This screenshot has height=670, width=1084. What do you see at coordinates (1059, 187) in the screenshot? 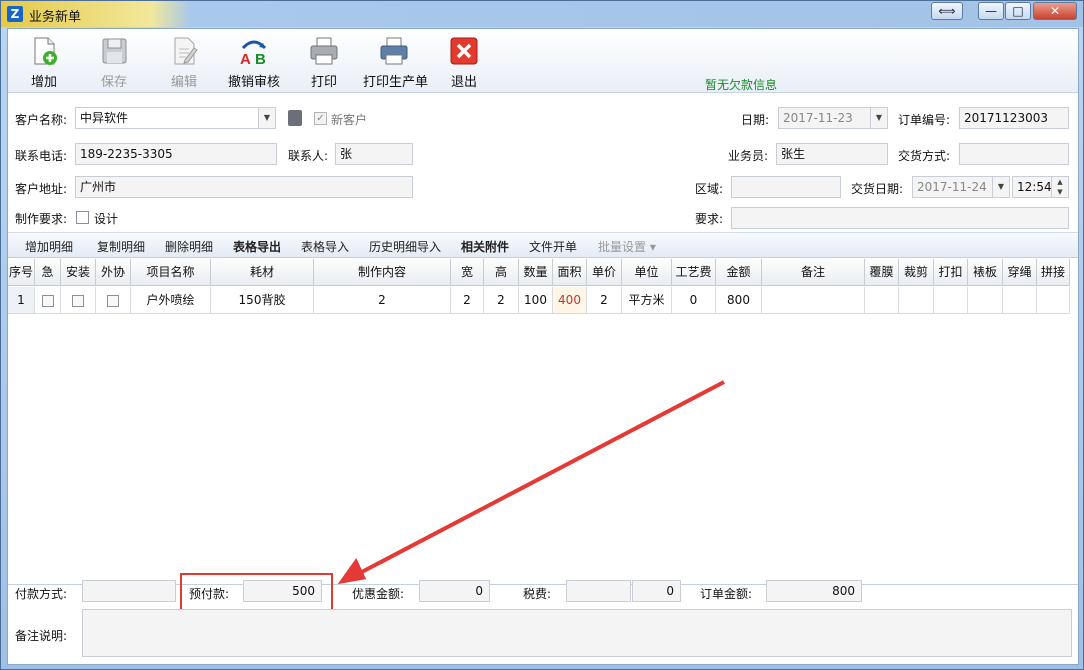
I see `spinner-icon: ▲ ▼` at bounding box center [1059, 187].